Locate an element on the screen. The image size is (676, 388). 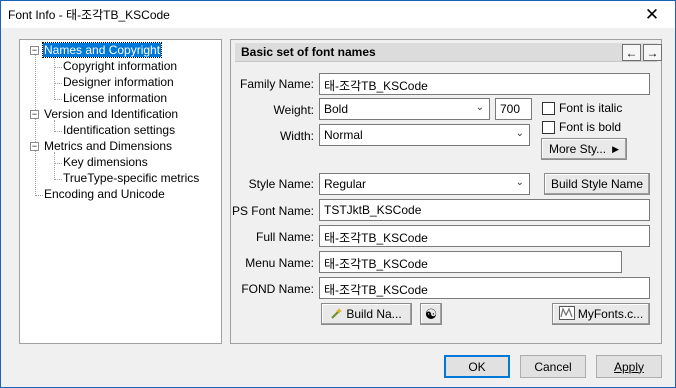
next-page-button: → is located at coordinates (652, 52).